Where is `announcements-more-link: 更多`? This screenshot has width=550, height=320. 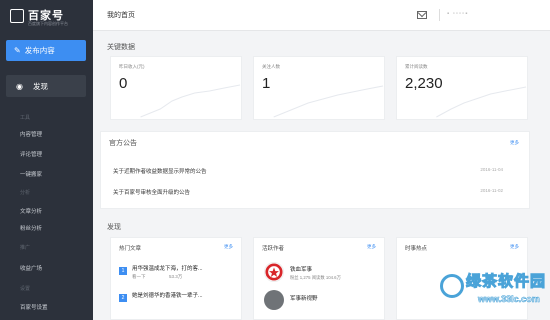 announcements-more-link: 更多 is located at coordinates (514, 143).